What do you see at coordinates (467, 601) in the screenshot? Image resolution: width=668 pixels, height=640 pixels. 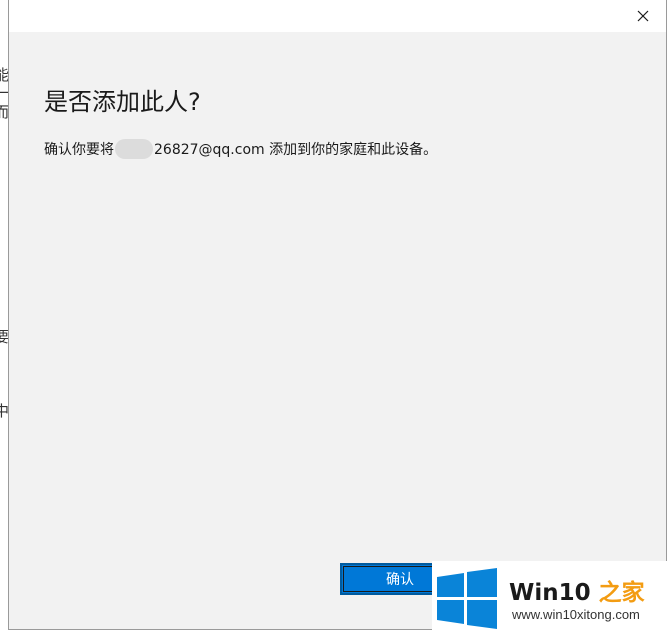 I see `windows-logo-icon` at bounding box center [467, 601].